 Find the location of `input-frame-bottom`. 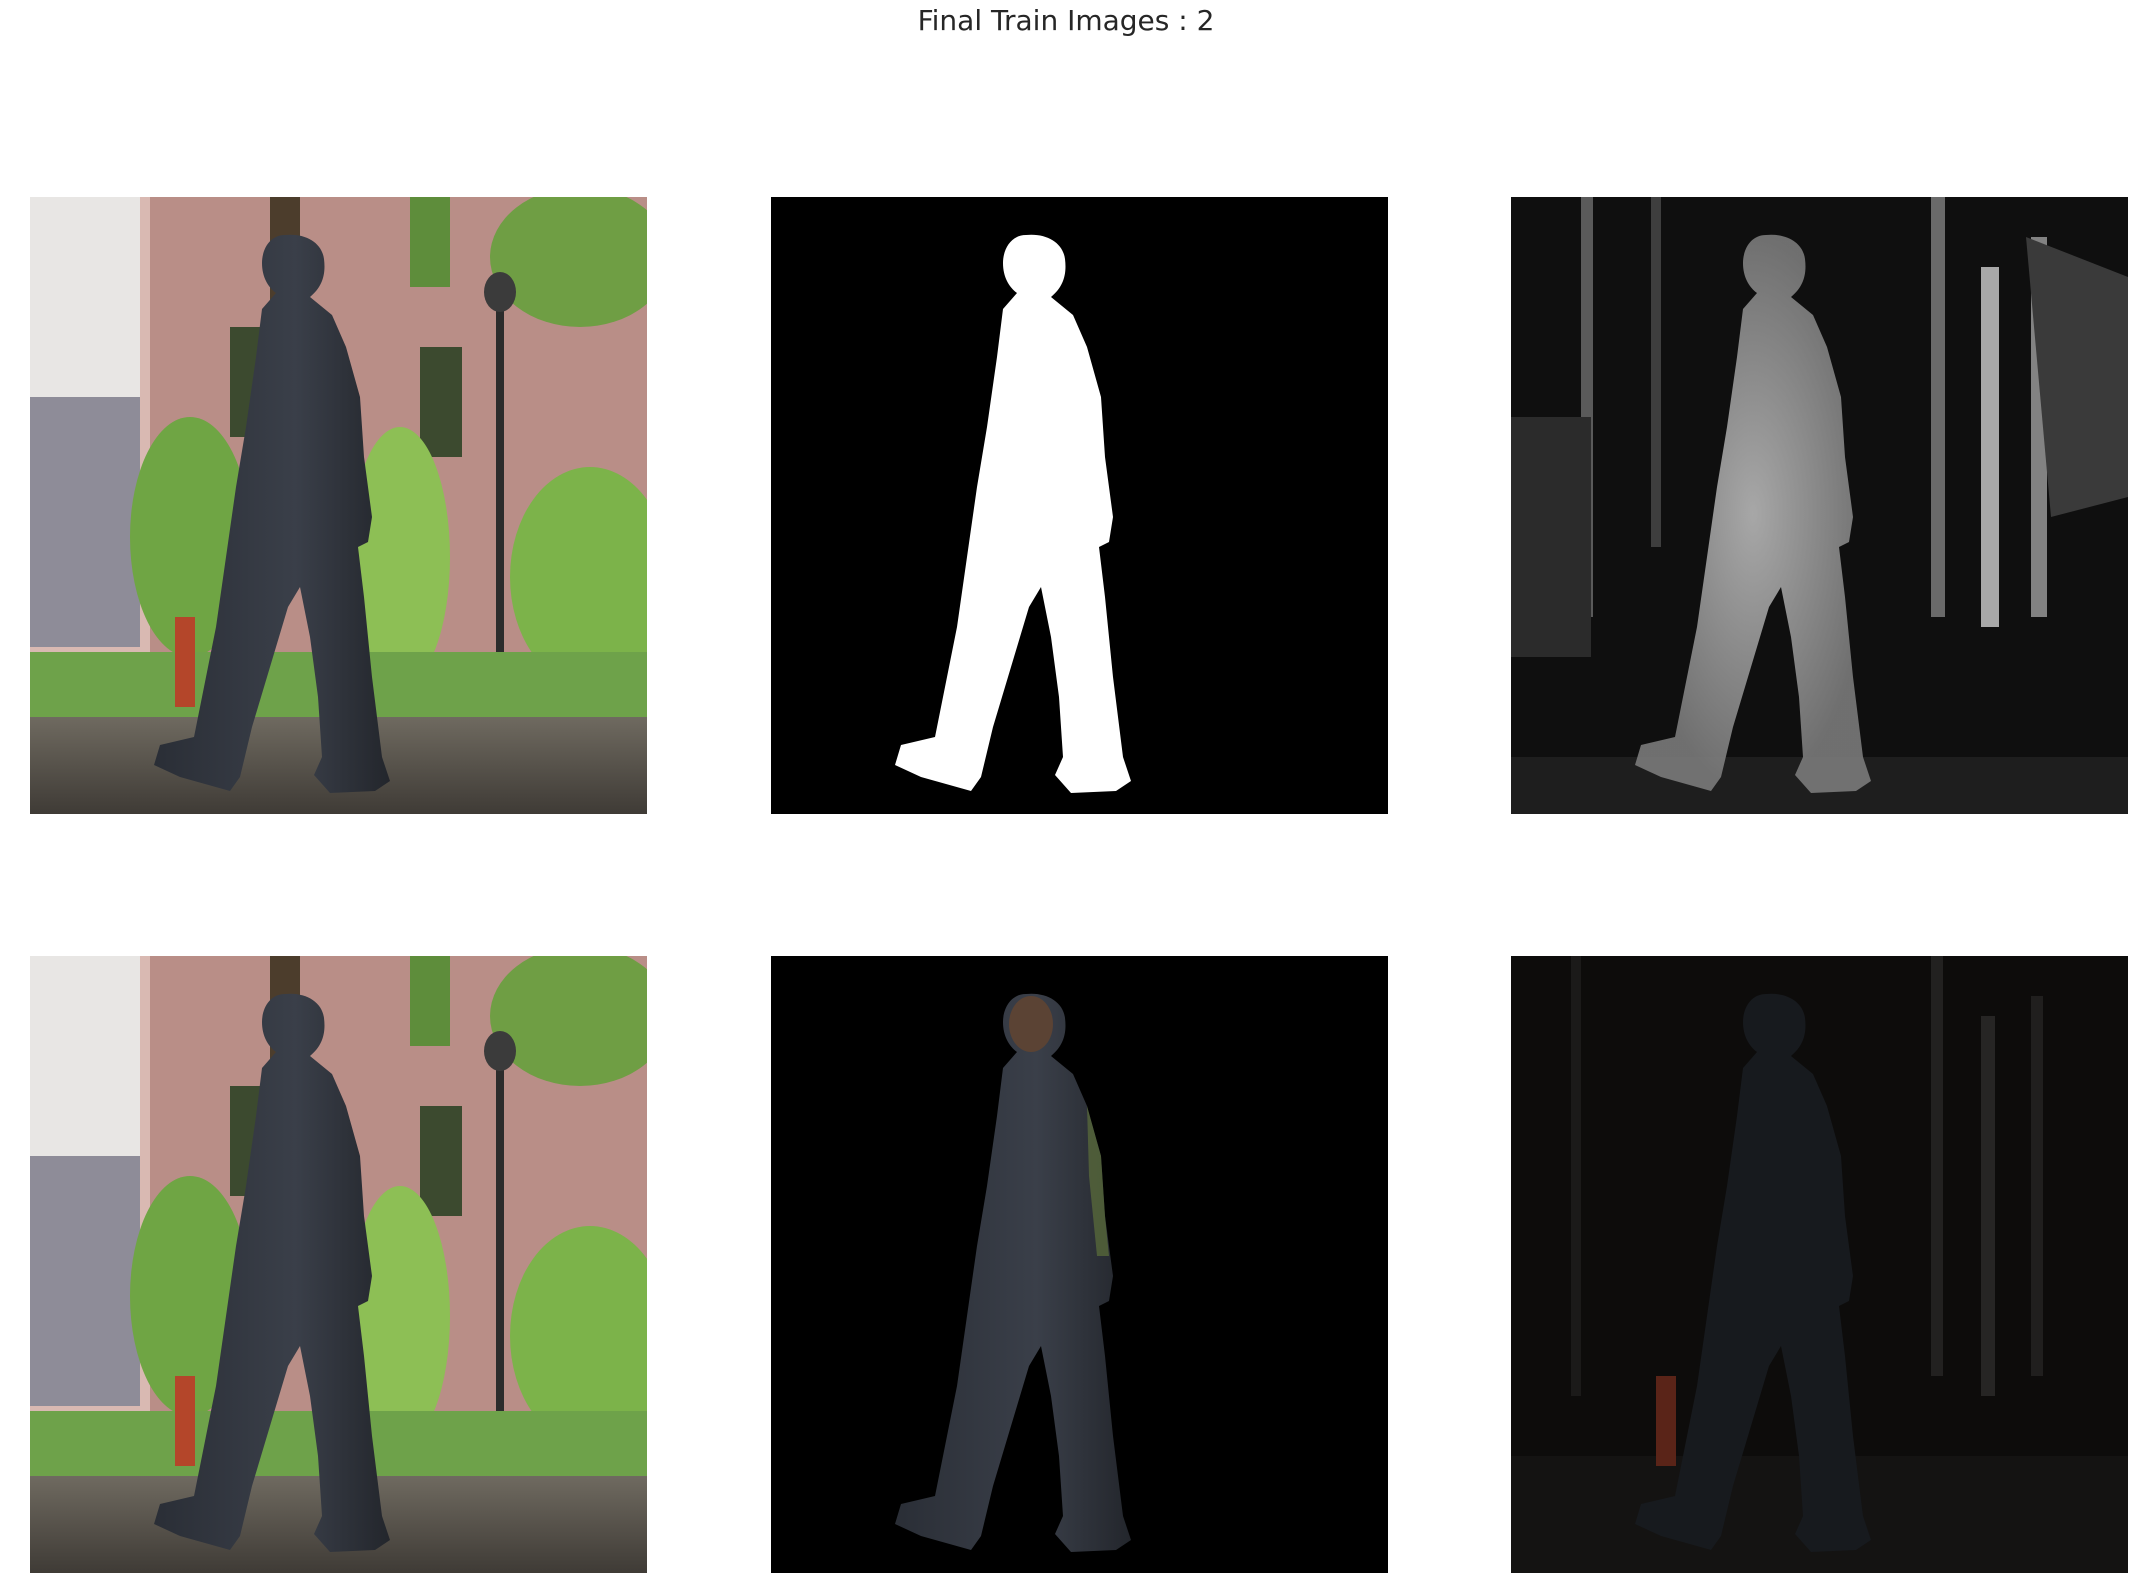

input-frame-bottom is located at coordinates (338, 1264).